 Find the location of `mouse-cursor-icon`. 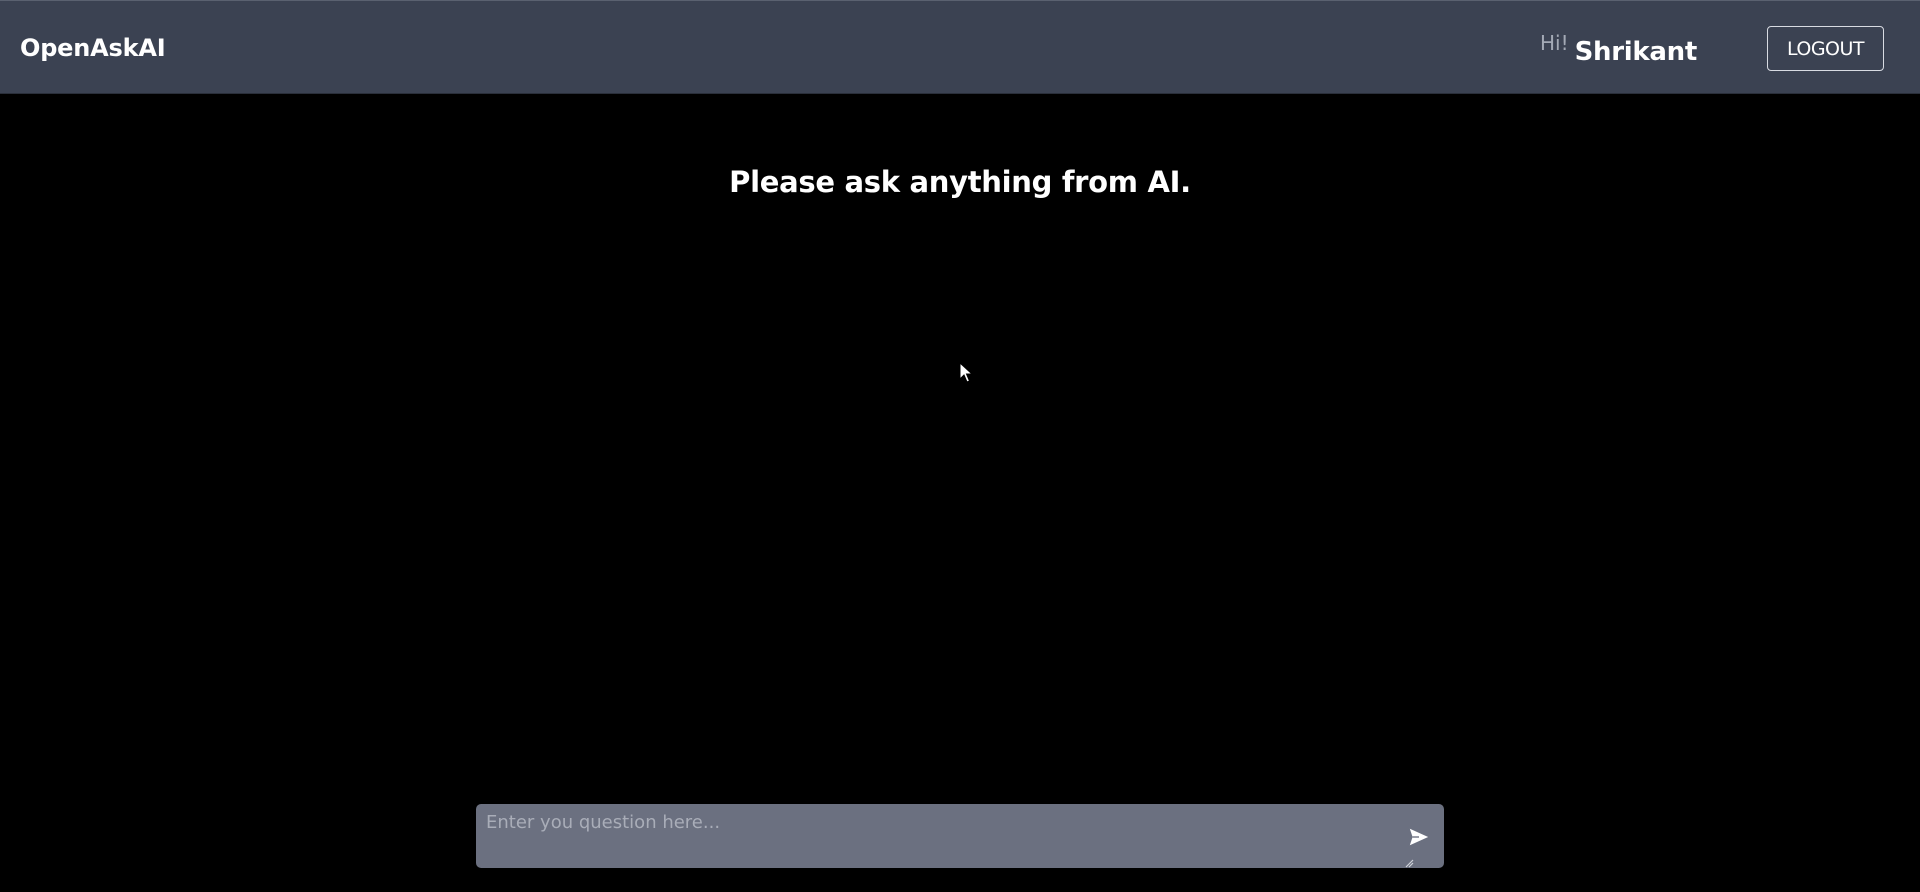

mouse-cursor-icon is located at coordinates (966, 372).